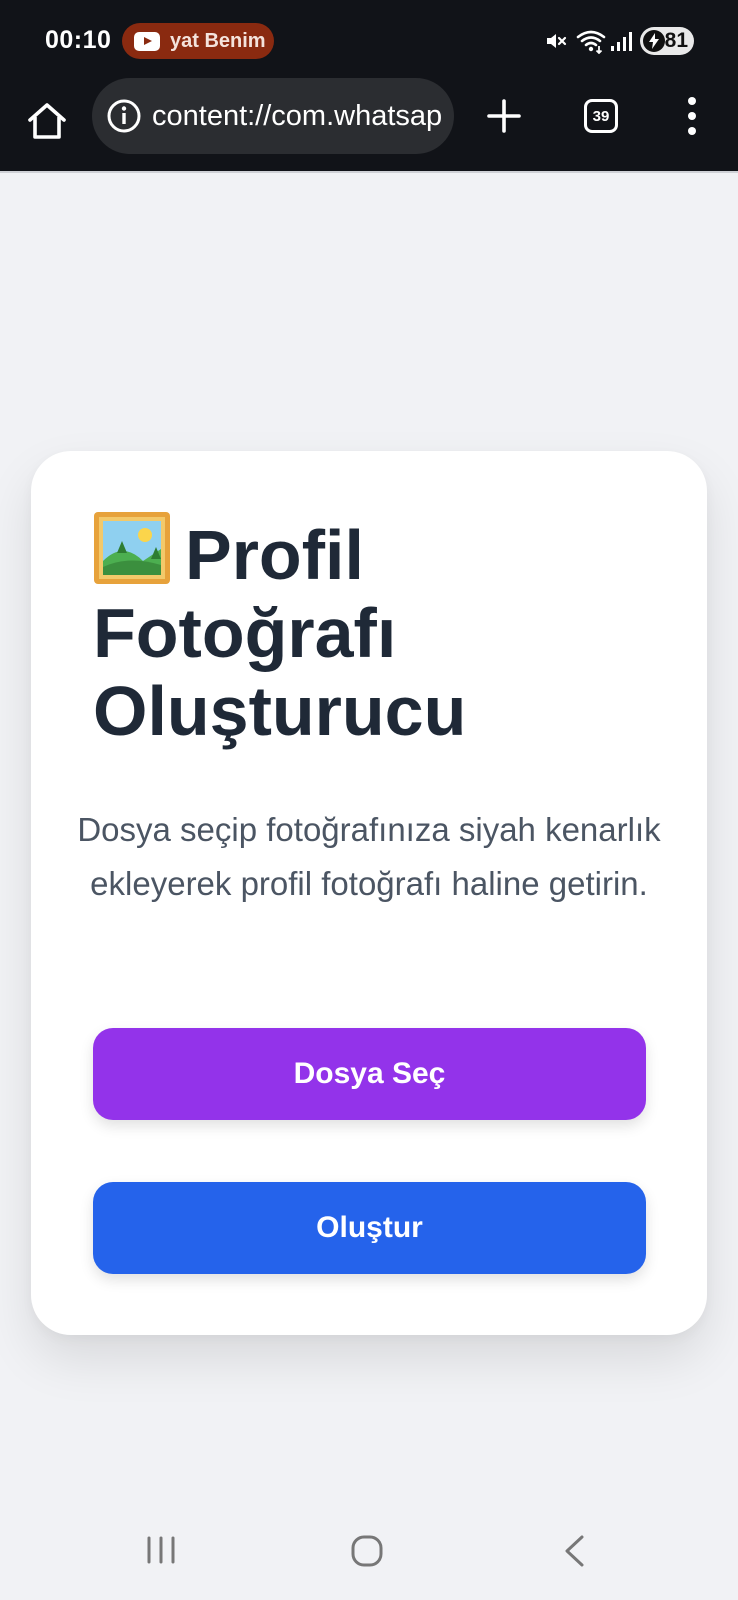  I want to click on info-icon, so click(124, 116).